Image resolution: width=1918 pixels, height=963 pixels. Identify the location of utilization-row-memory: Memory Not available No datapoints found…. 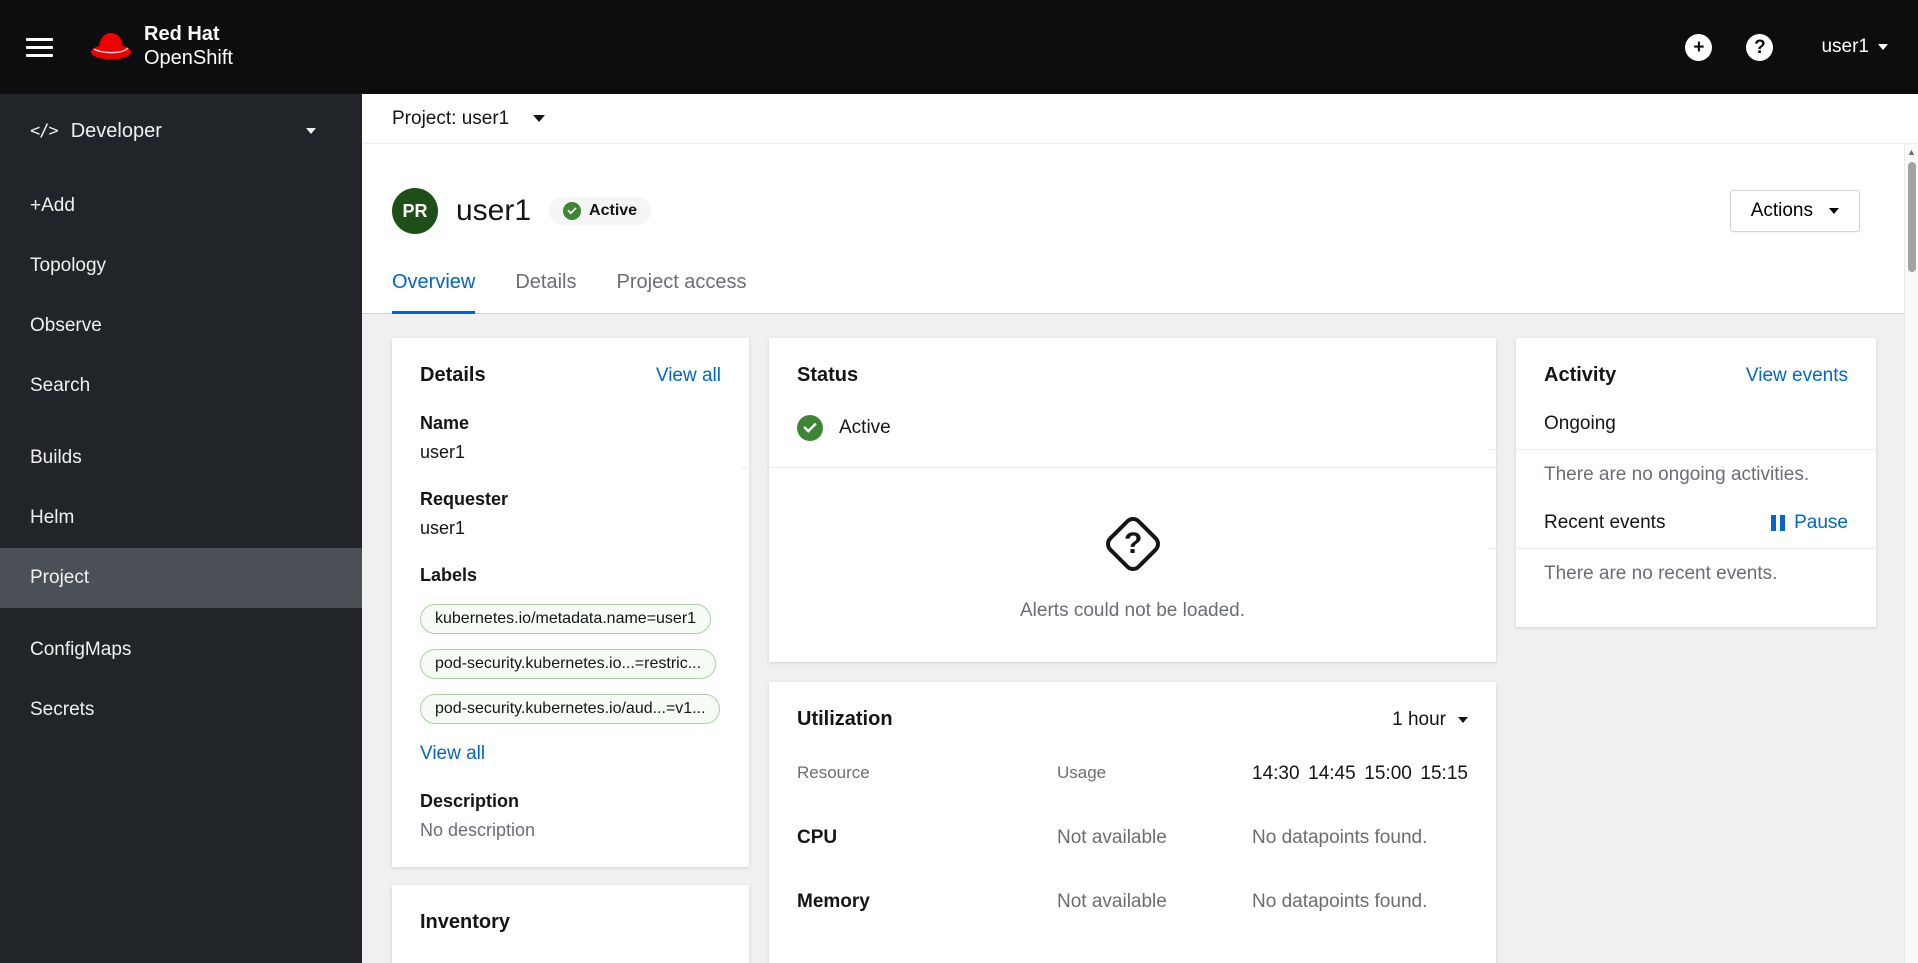
(1112, 901).